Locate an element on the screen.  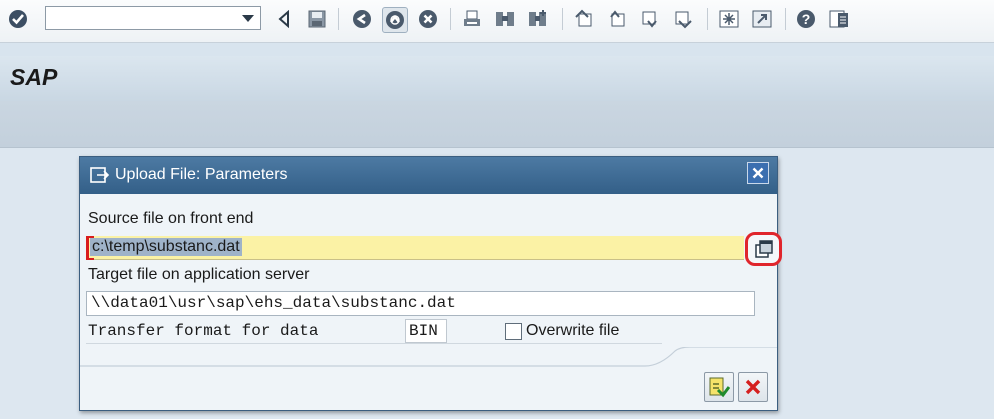
cancel-button is located at coordinates (753, 387).